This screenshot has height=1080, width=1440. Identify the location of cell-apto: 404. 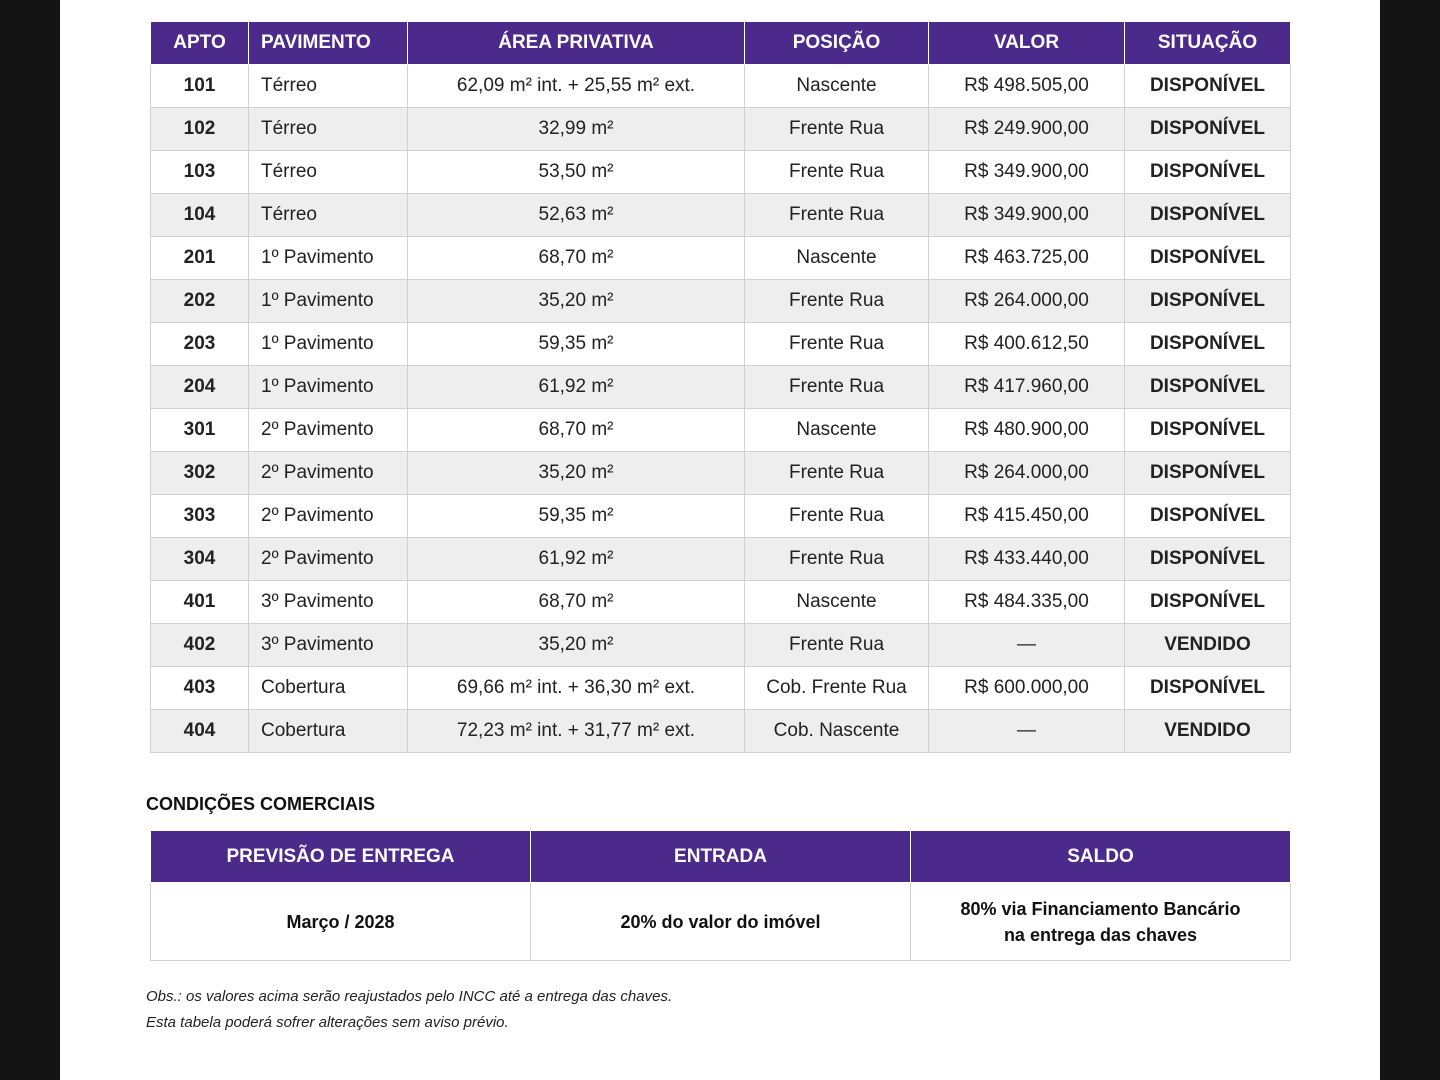
(199, 731).